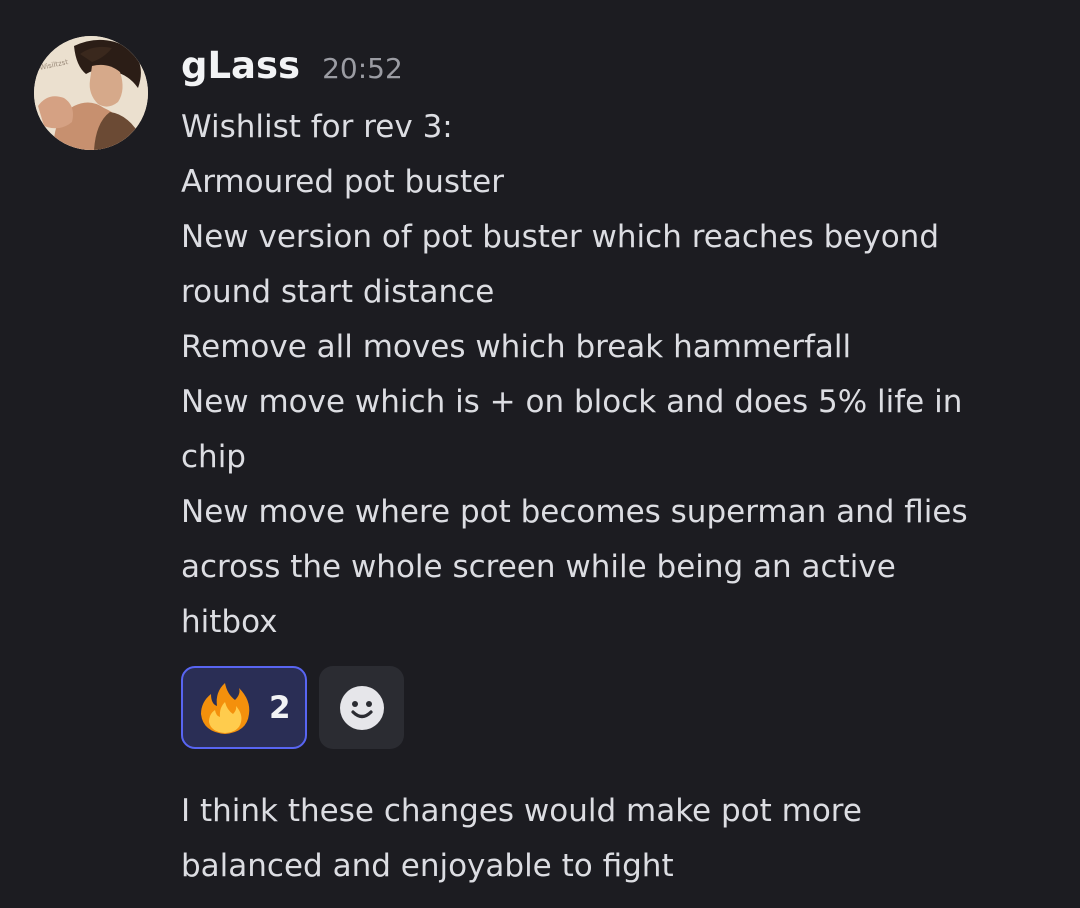  I want to click on avatar: Wisiltzst, so click(91, 93).